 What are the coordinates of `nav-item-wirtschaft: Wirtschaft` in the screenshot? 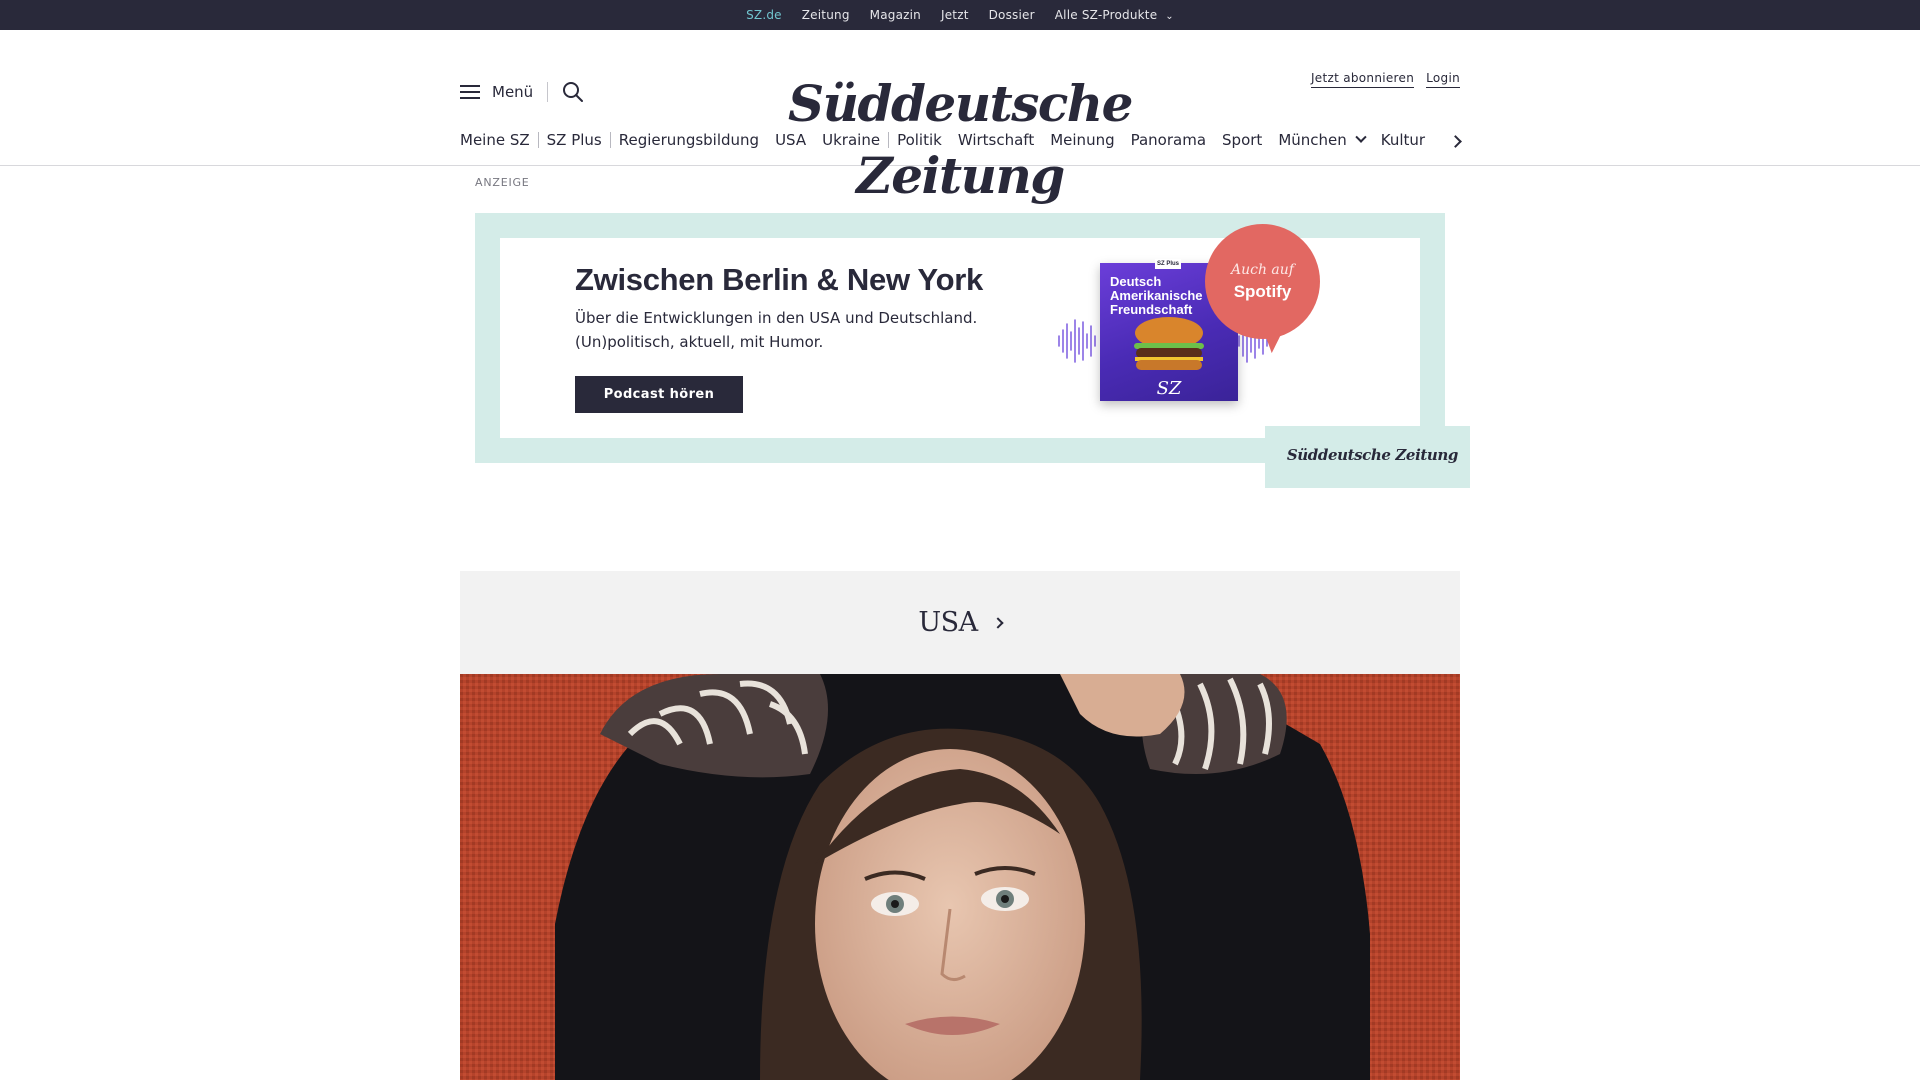 It's located at (996, 140).